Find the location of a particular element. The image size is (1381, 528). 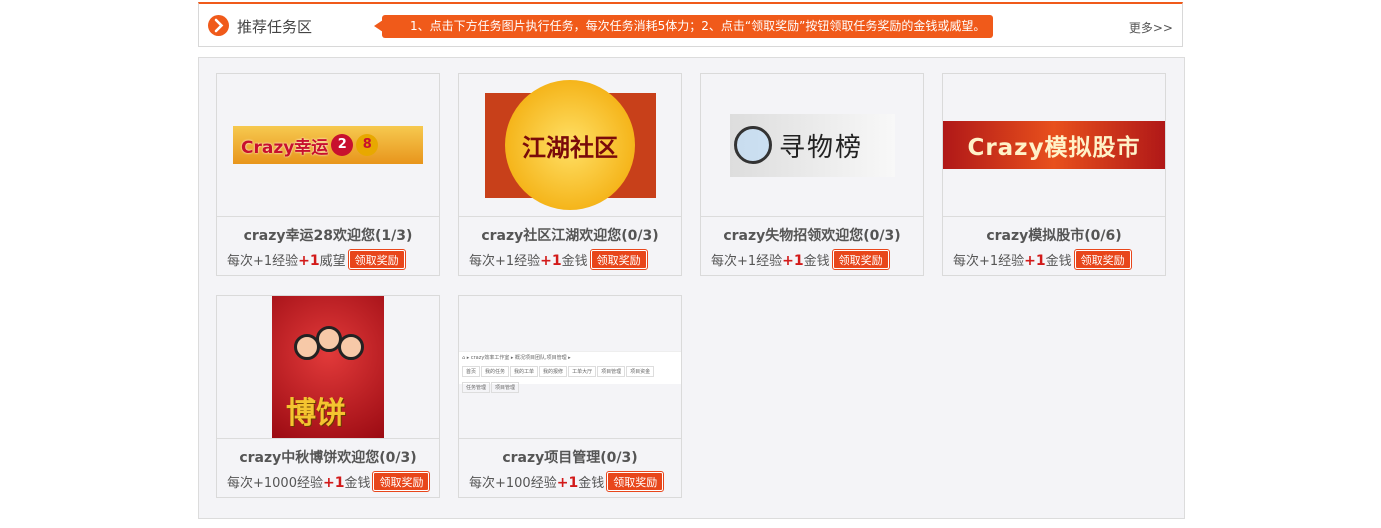

lucky28-banner: Crazy幸运 2 8 is located at coordinates (328, 145).